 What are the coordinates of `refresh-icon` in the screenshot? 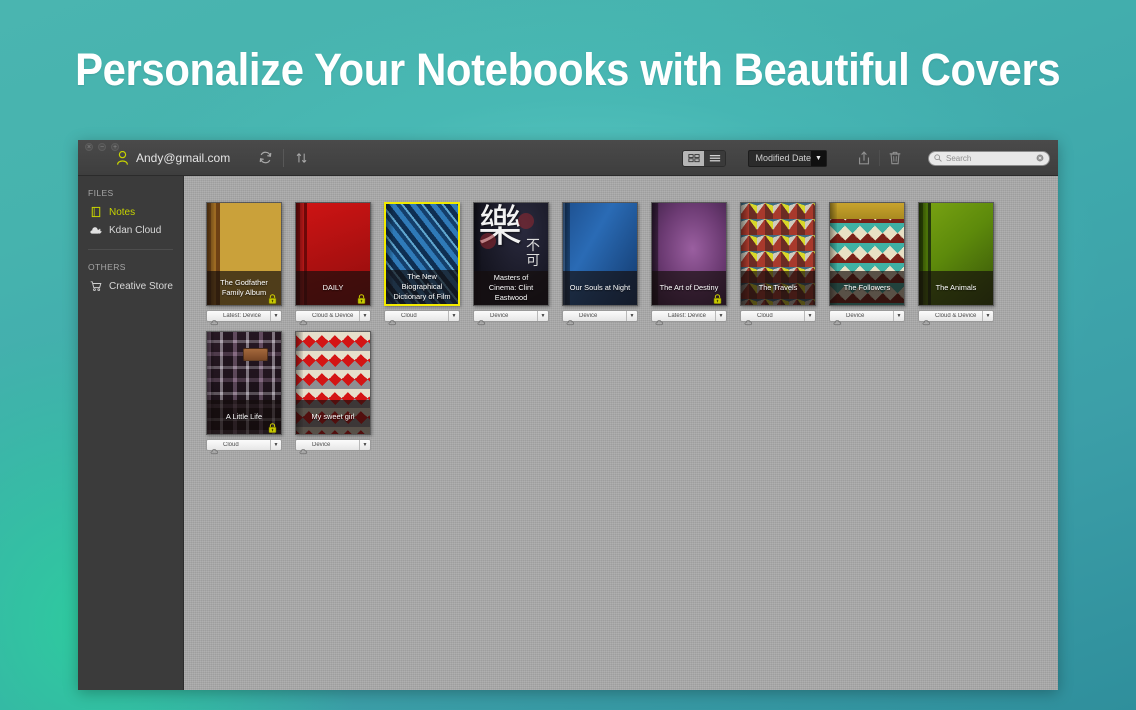 It's located at (265, 158).